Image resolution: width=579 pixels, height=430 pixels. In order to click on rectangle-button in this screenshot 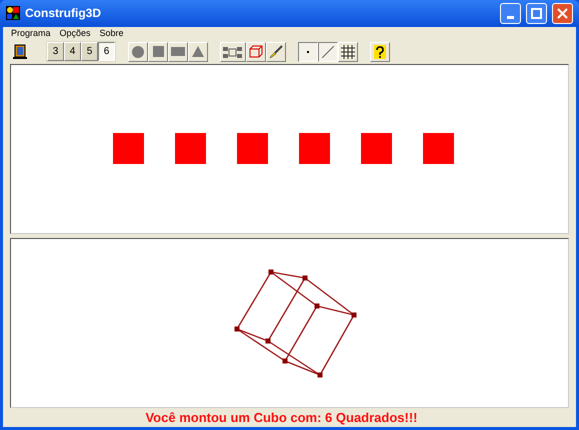, I will do `click(178, 52)`.